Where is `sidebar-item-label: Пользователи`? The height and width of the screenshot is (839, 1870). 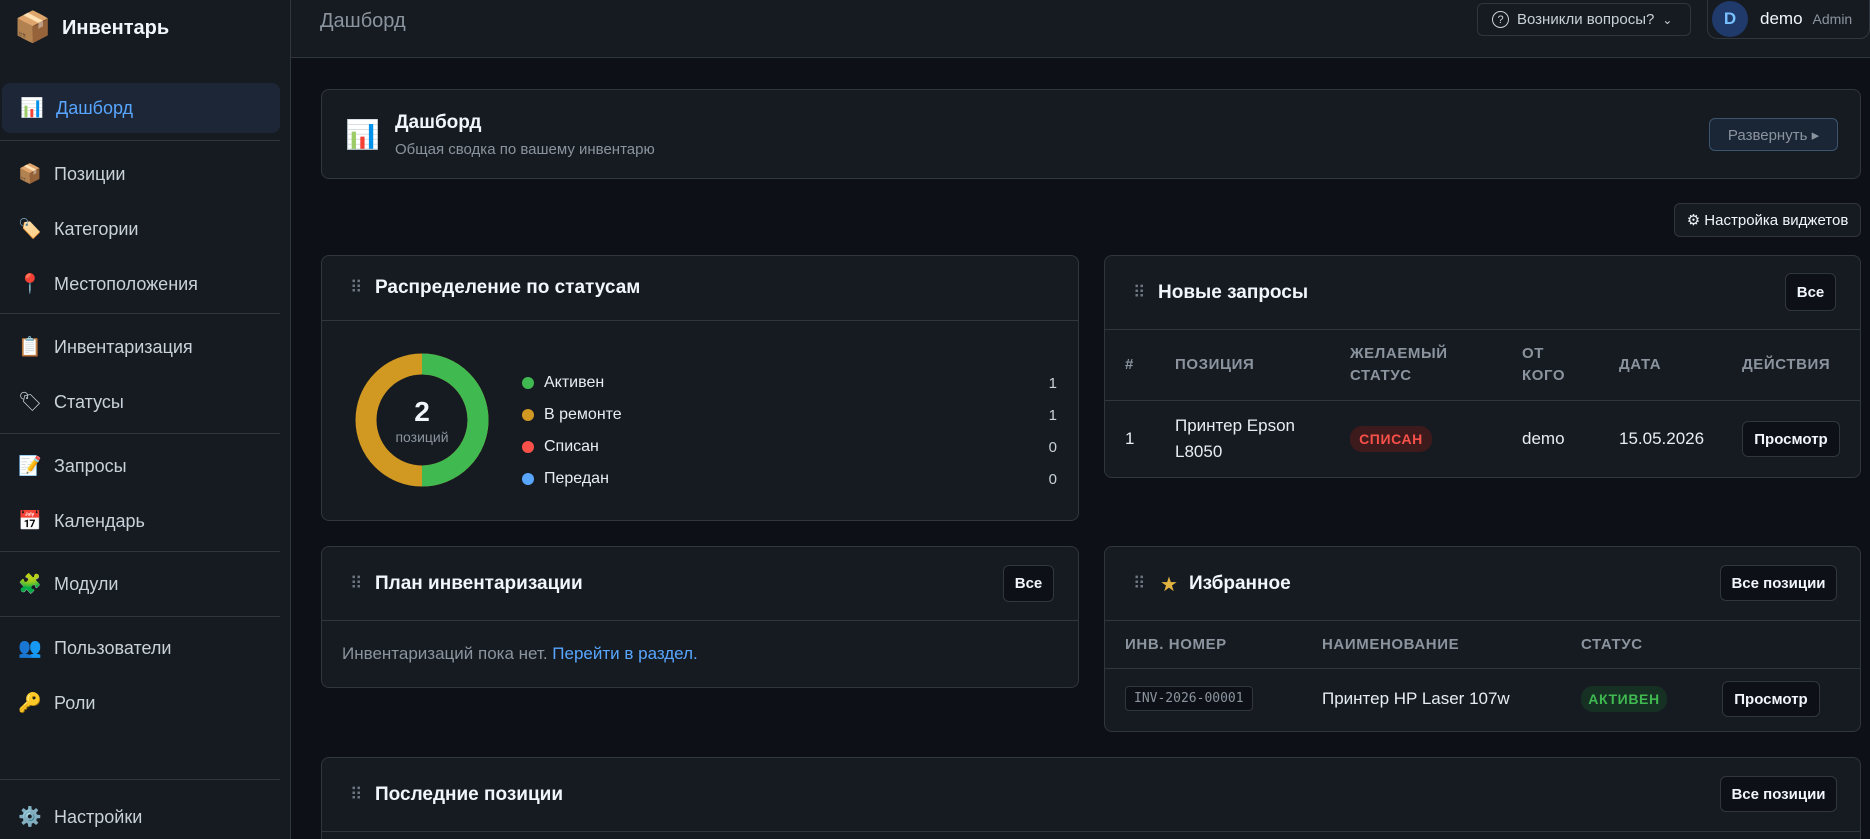 sidebar-item-label: Пользователи is located at coordinates (113, 647).